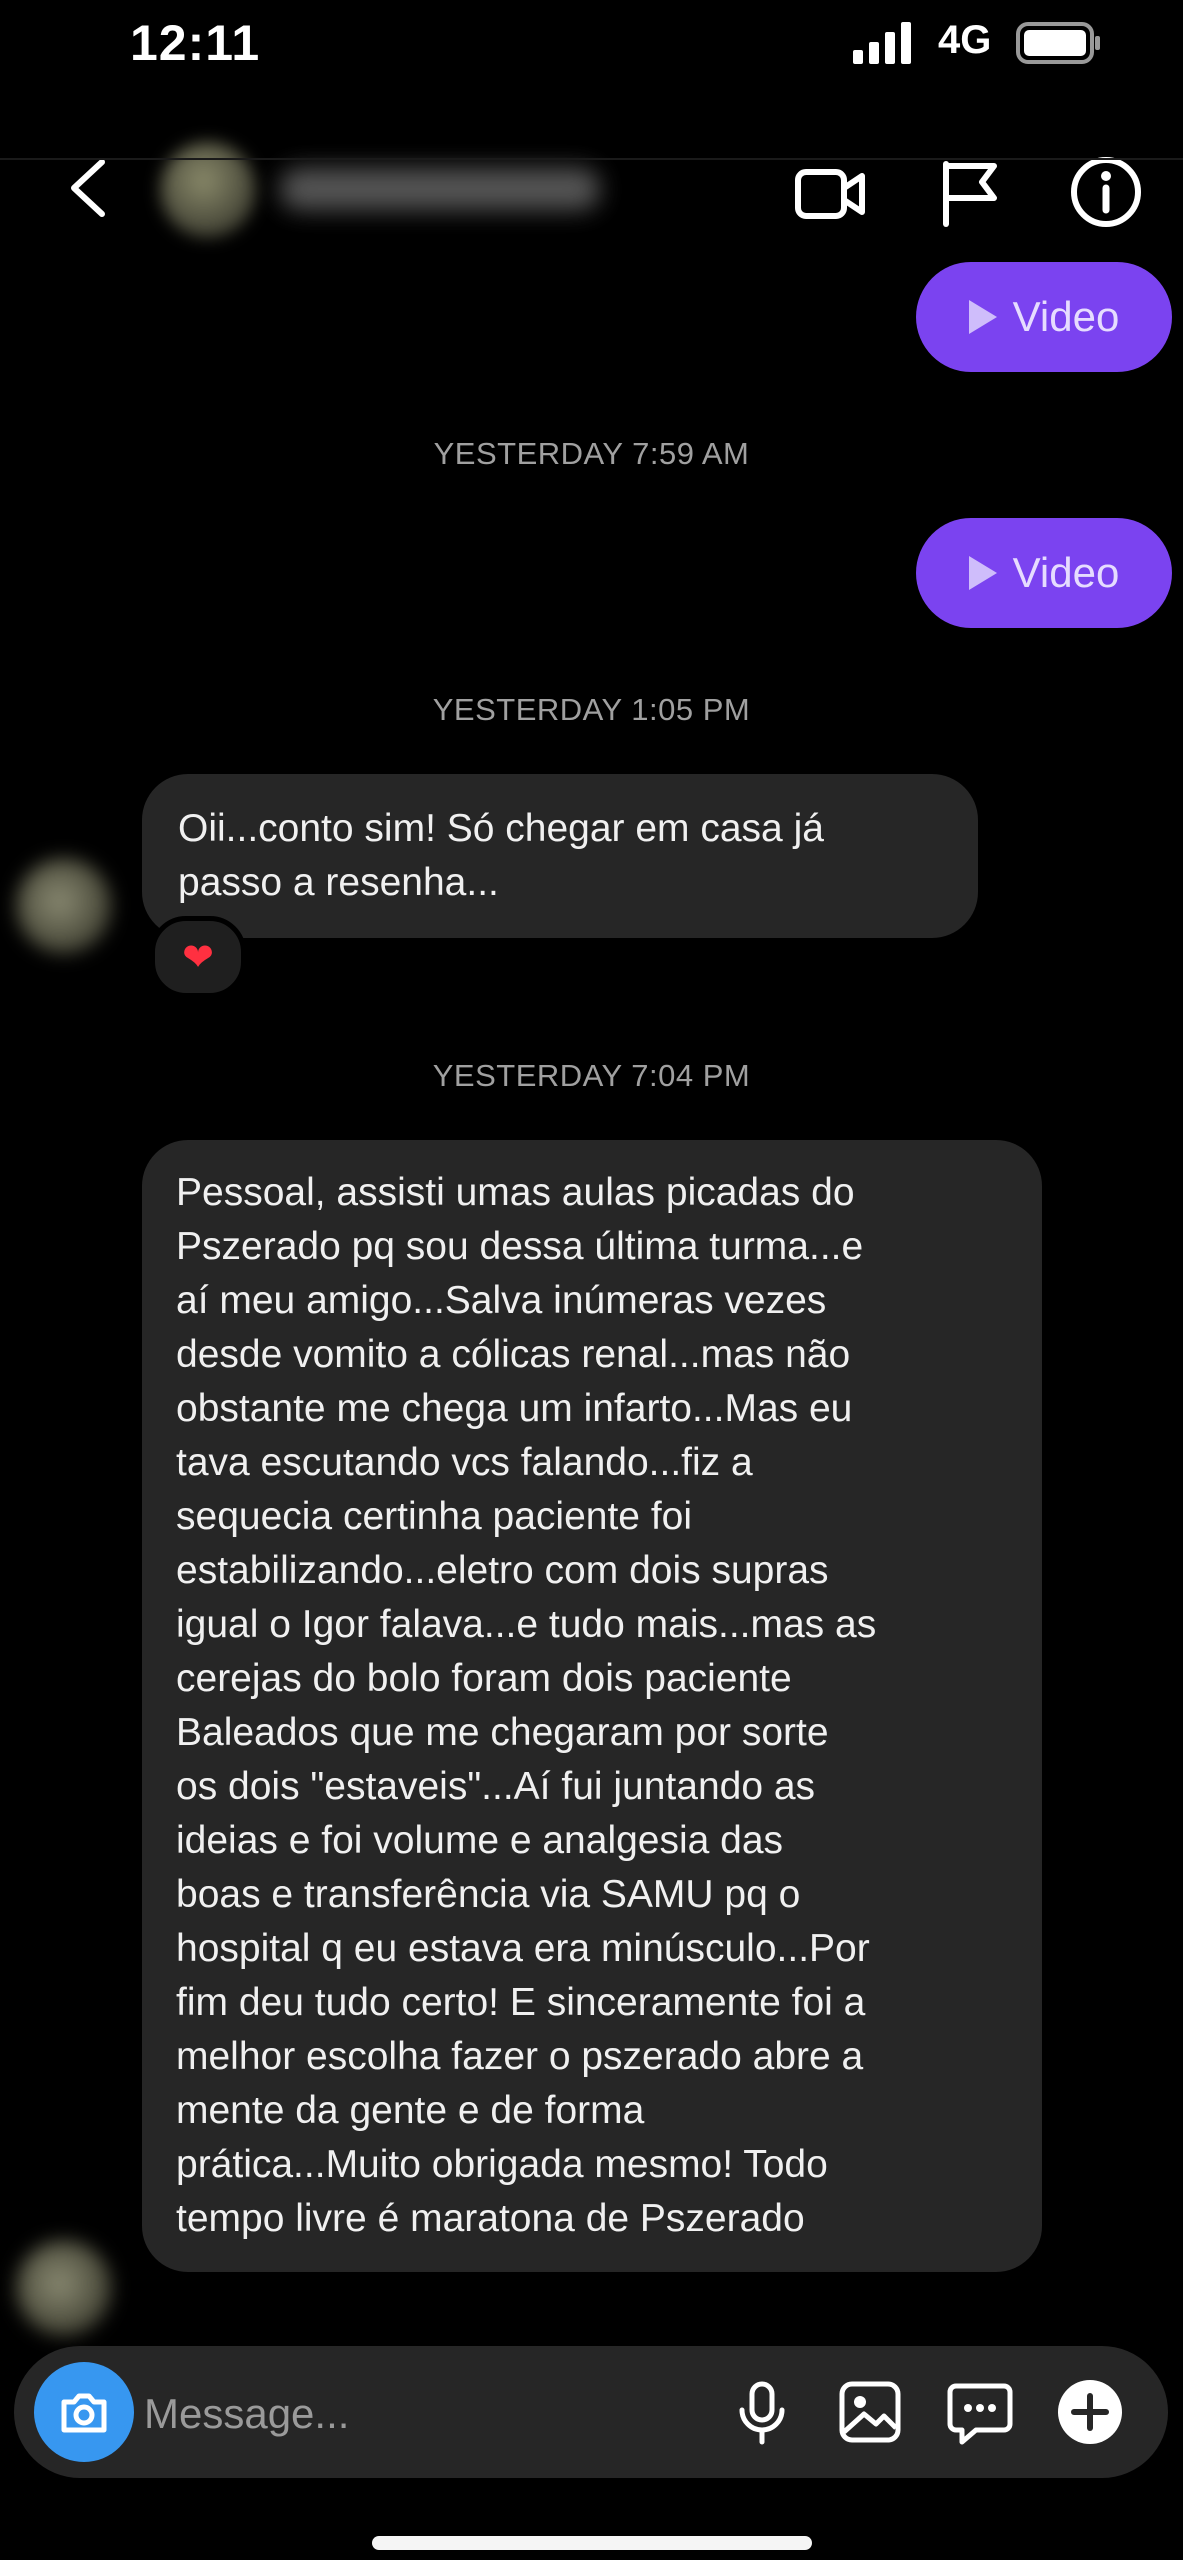 This screenshot has width=1183, height=2560. I want to click on network-type: 4G, so click(965, 40).